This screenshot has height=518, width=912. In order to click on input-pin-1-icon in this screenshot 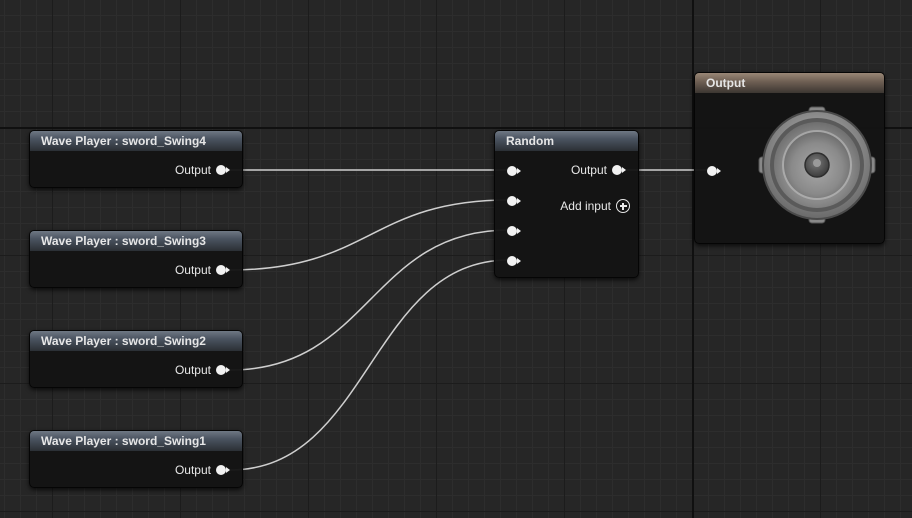, I will do `click(514, 171)`.